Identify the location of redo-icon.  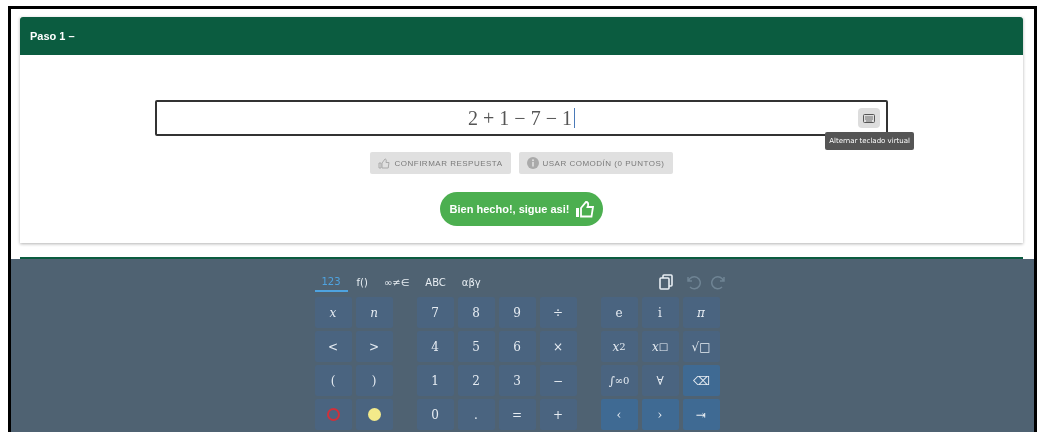
(718, 282).